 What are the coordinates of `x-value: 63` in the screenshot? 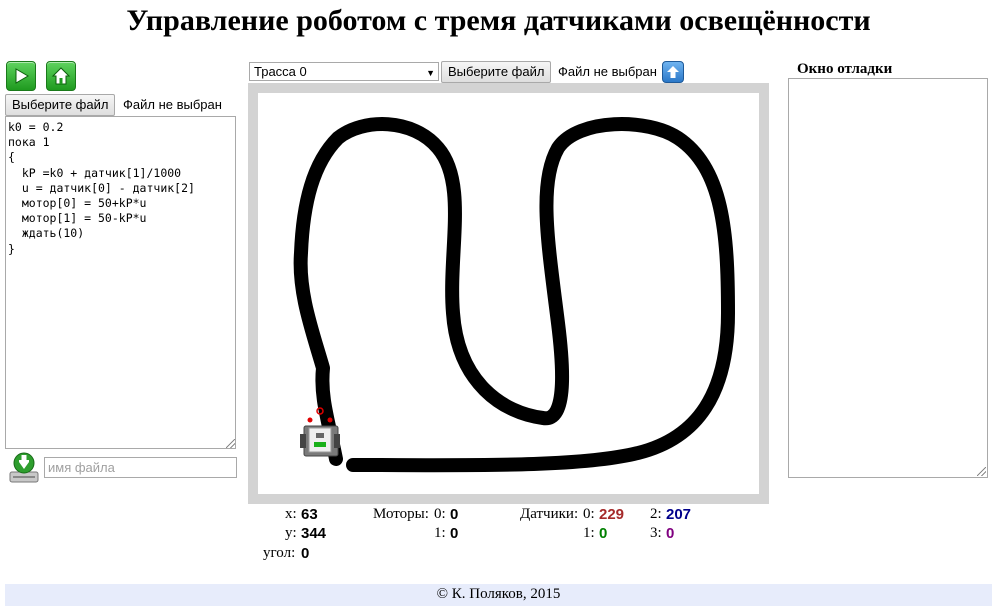 It's located at (309, 514).